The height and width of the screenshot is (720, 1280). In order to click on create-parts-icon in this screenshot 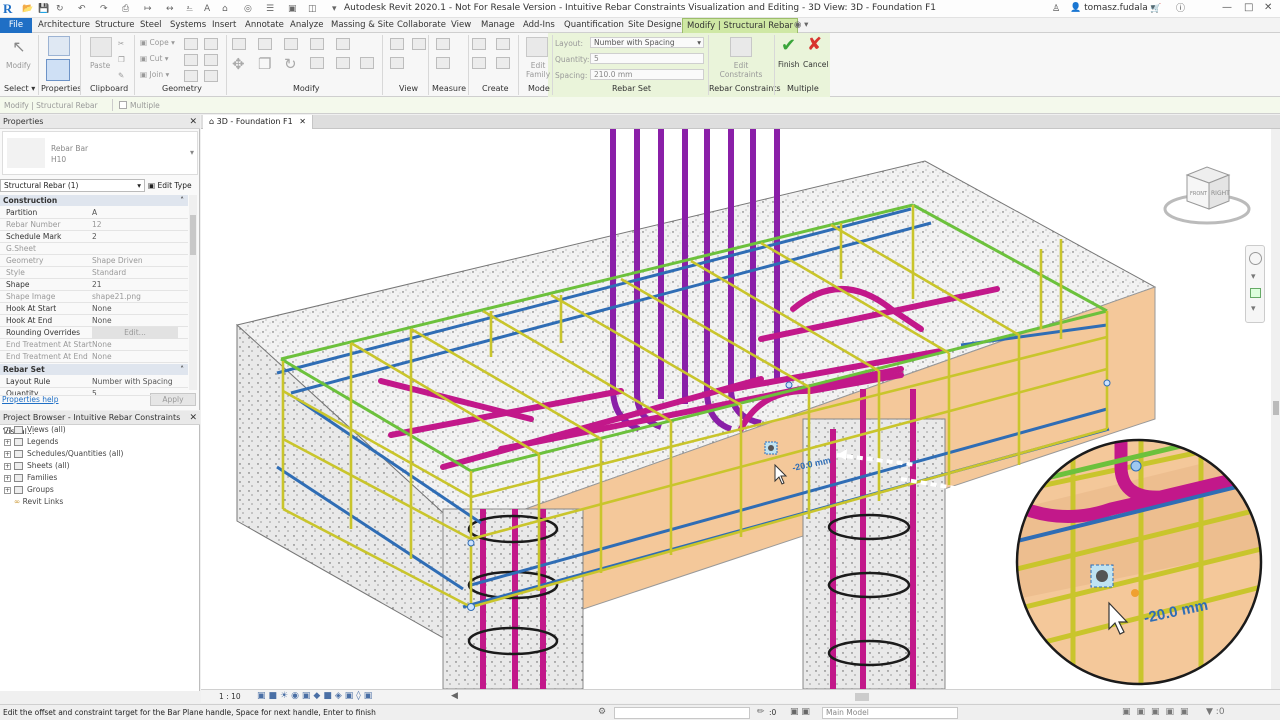, I will do `click(503, 44)`.